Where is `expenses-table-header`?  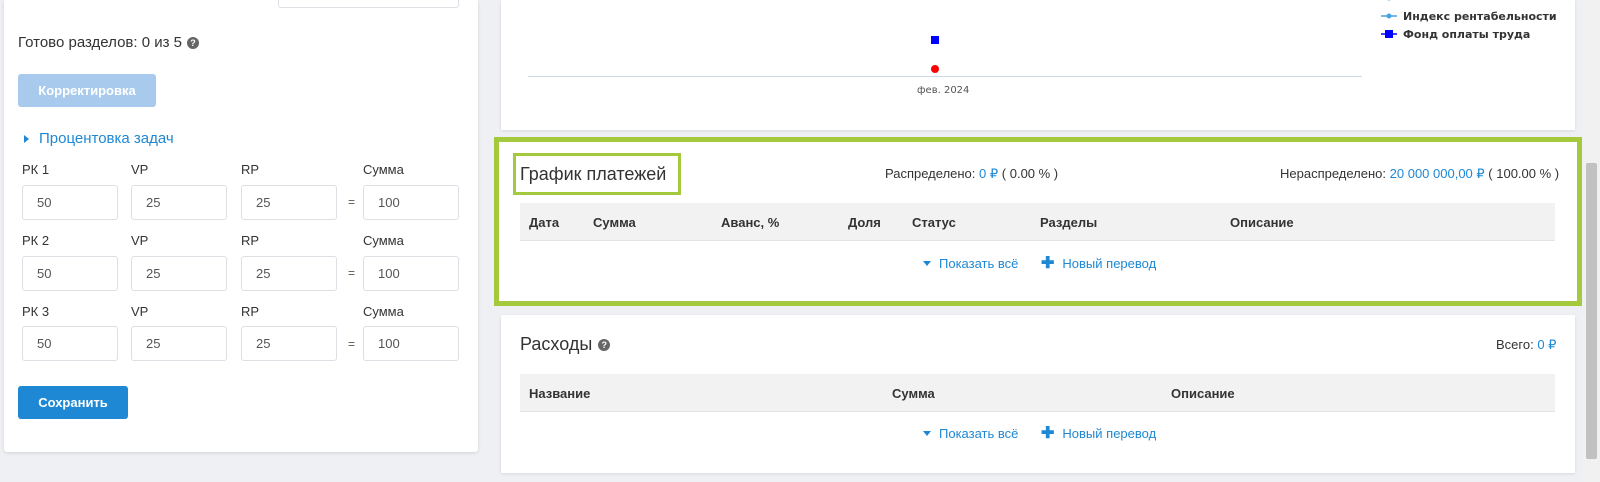 expenses-table-header is located at coordinates (1037, 393).